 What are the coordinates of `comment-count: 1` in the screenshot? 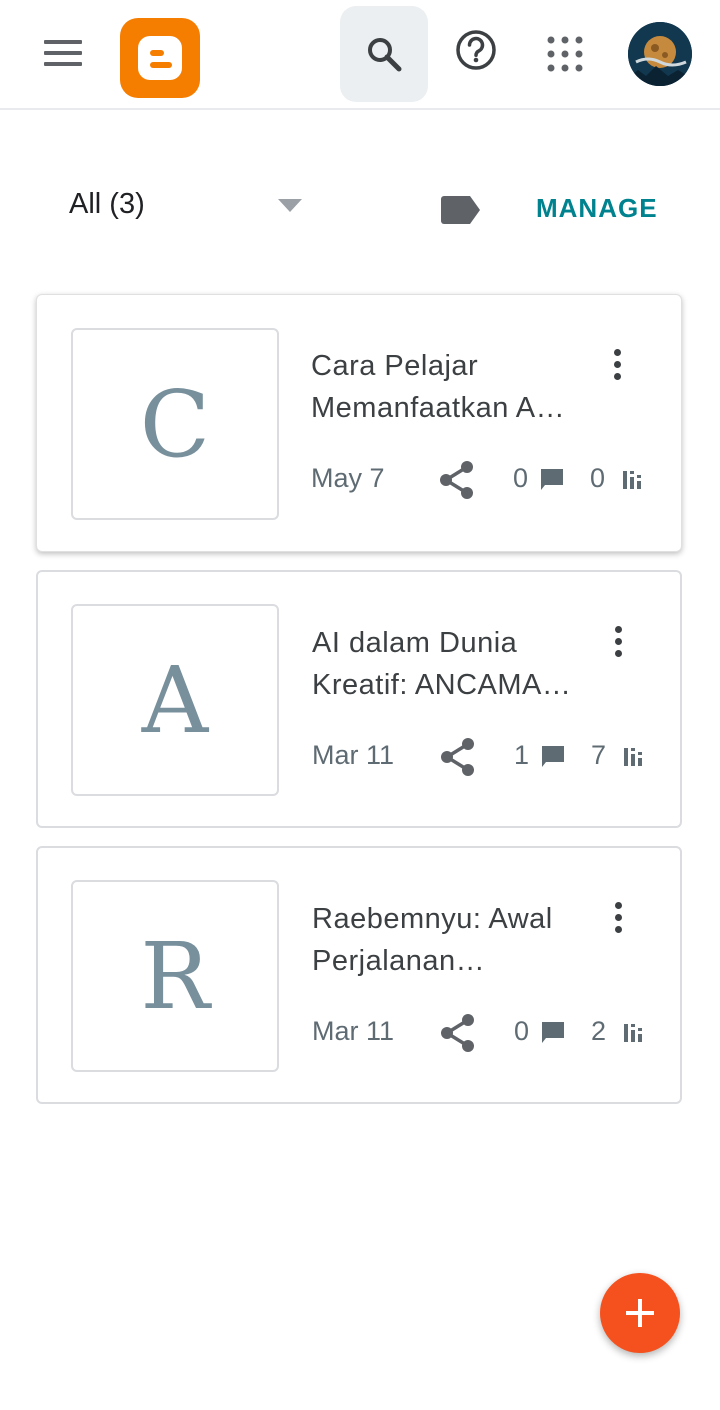 It's located at (522, 755).